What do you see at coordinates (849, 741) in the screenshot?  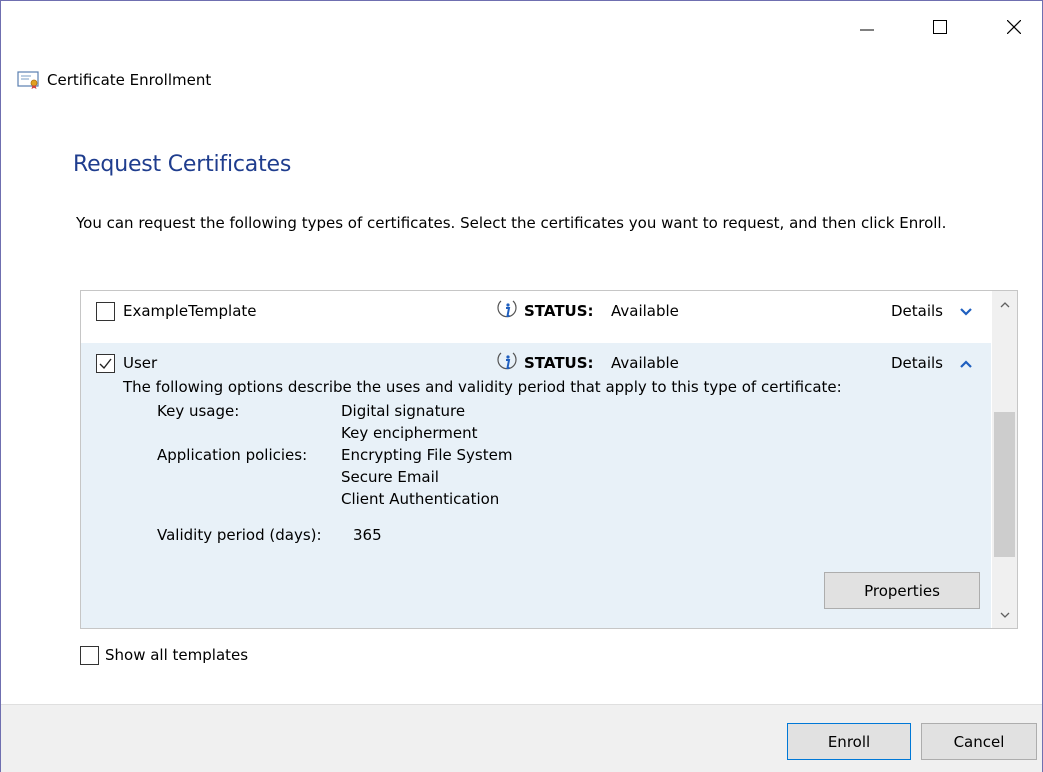 I see `enroll-button: Enroll` at bounding box center [849, 741].